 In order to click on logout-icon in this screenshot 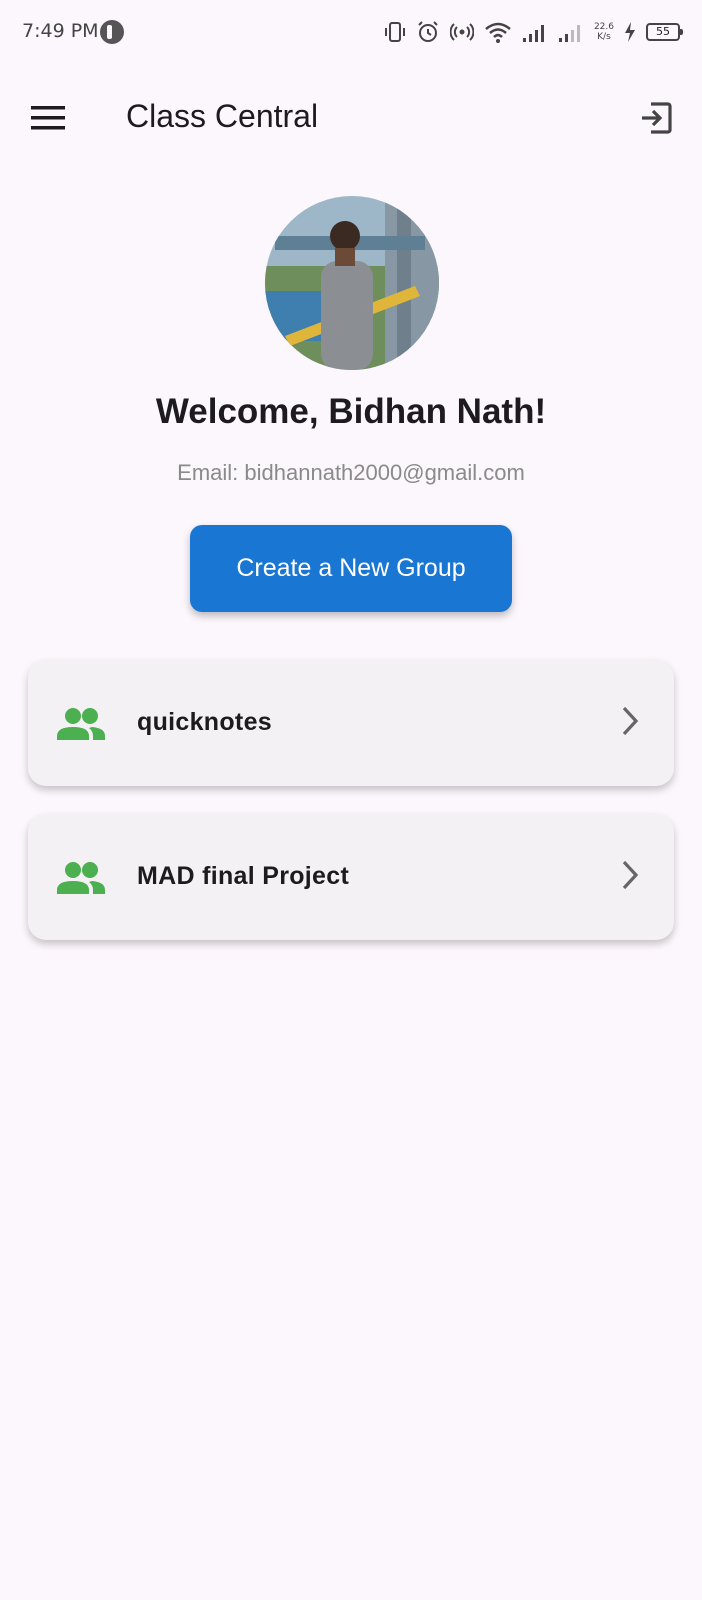, I will do `click(657, 118)`.